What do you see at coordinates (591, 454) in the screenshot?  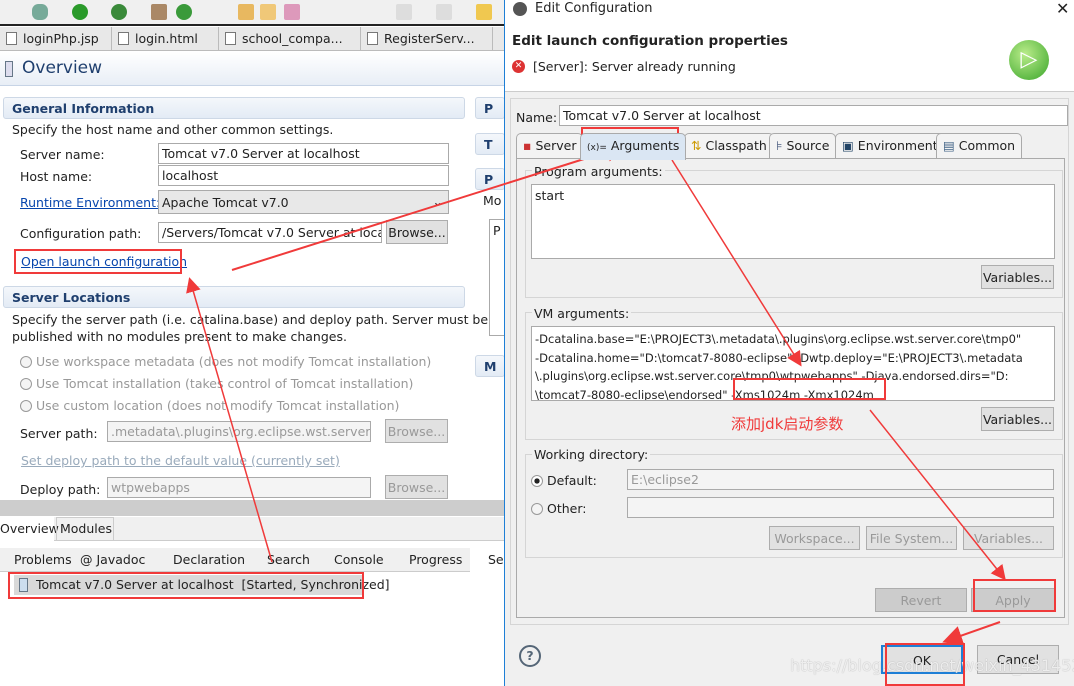 I see `working-dir-label: Working directory:` at bounding box center [591, 454].